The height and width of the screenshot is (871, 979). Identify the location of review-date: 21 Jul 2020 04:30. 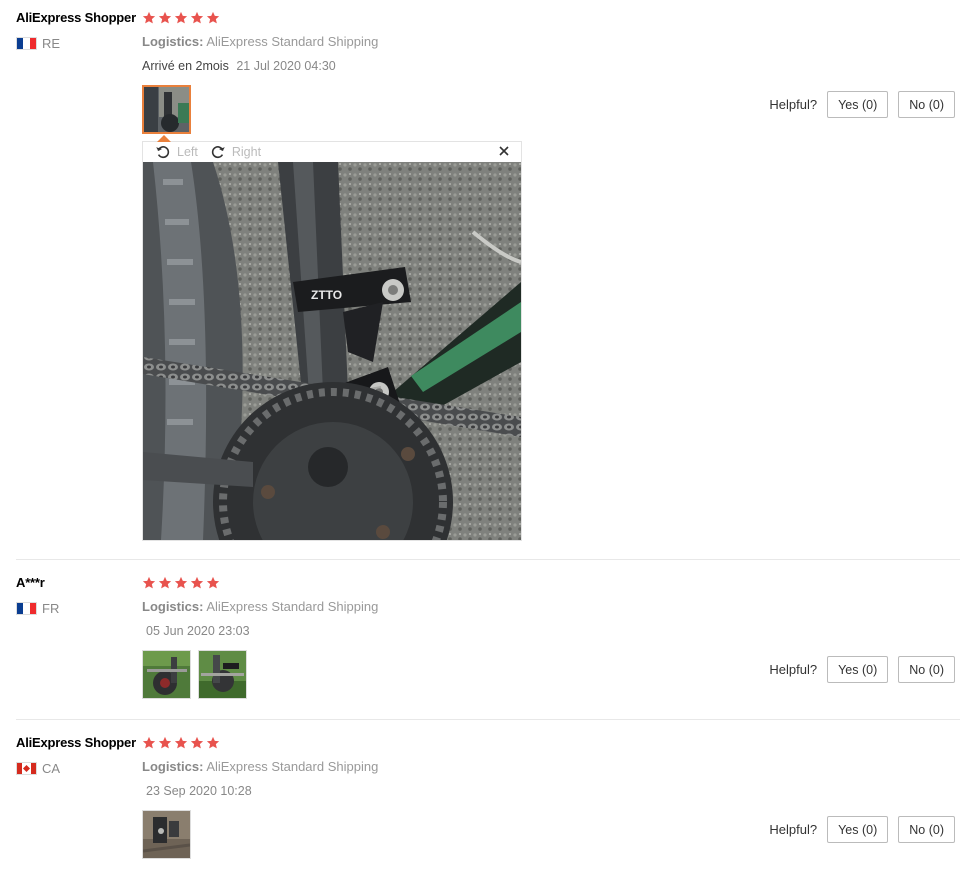
(286, 66).